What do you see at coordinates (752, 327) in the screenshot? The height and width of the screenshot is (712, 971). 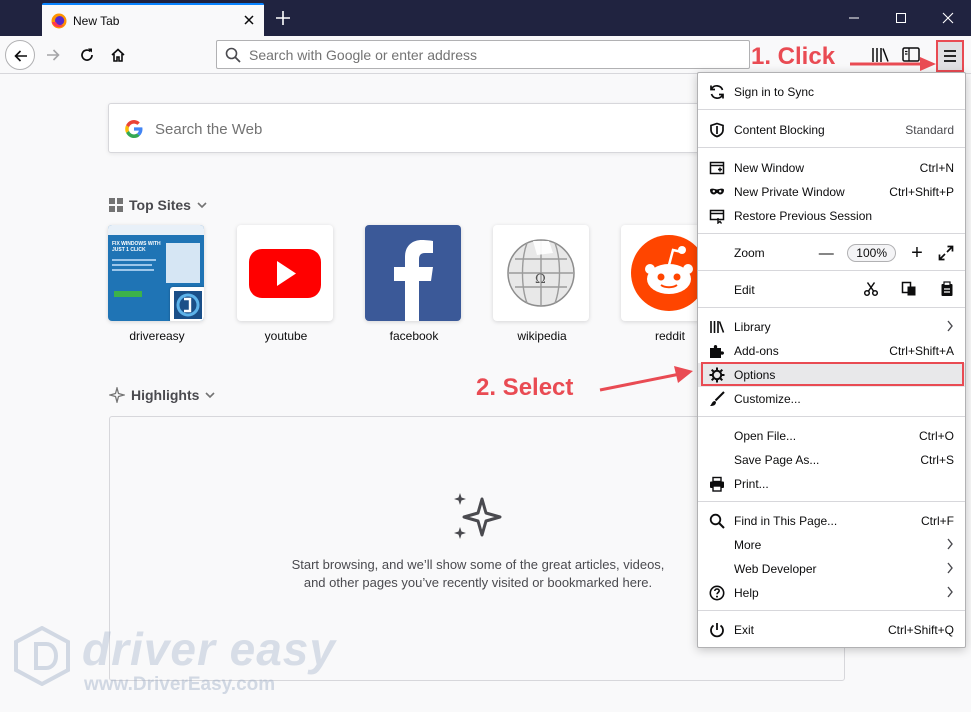 I see `menu-label: Library` at bounding box center [752, 327].